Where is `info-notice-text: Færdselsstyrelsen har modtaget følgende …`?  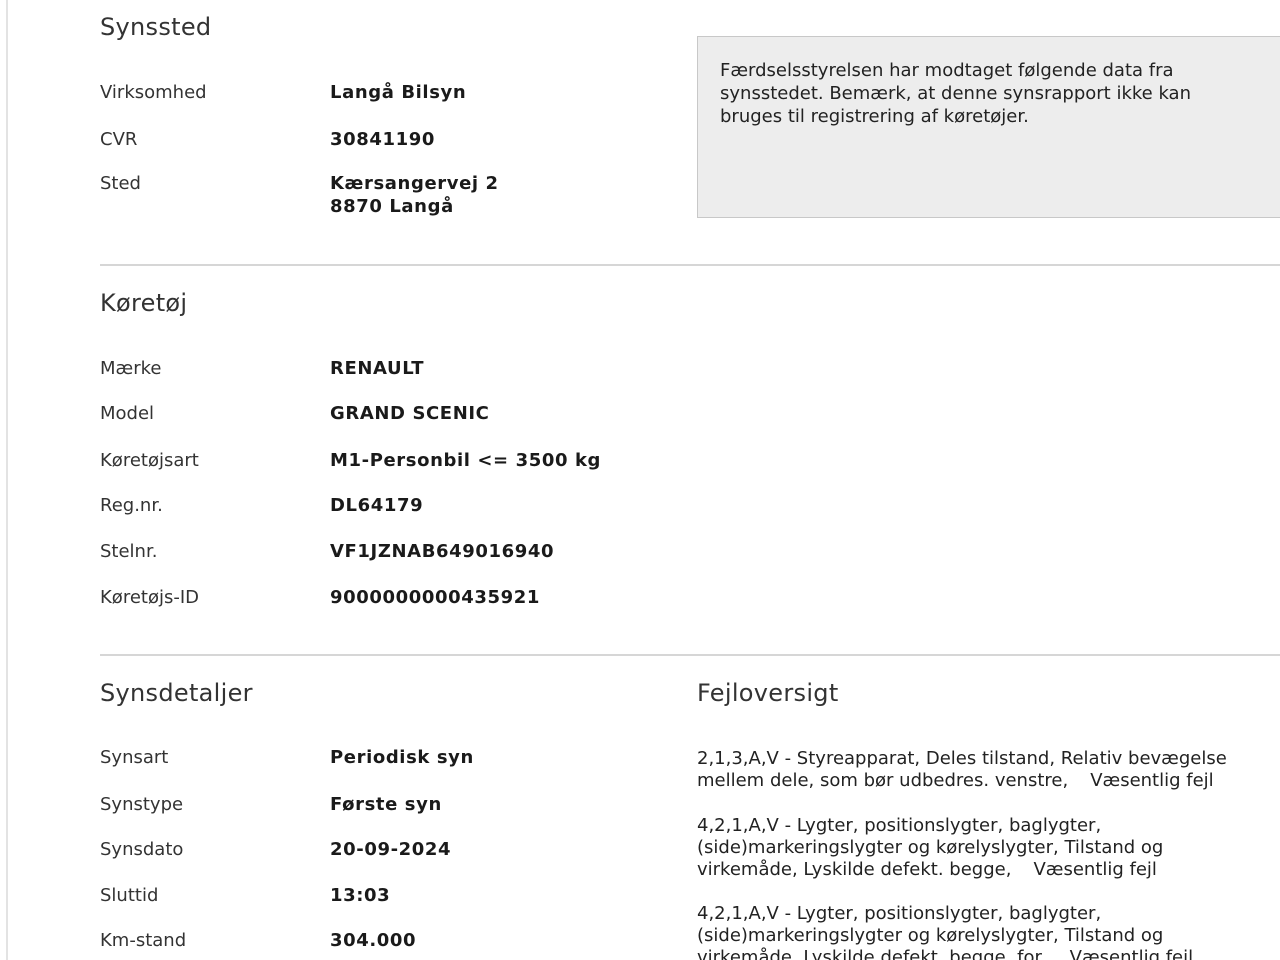
info-notice-text: Færdselsstyrelsen har modtaget følgende … is located at coordinates (955, 93).